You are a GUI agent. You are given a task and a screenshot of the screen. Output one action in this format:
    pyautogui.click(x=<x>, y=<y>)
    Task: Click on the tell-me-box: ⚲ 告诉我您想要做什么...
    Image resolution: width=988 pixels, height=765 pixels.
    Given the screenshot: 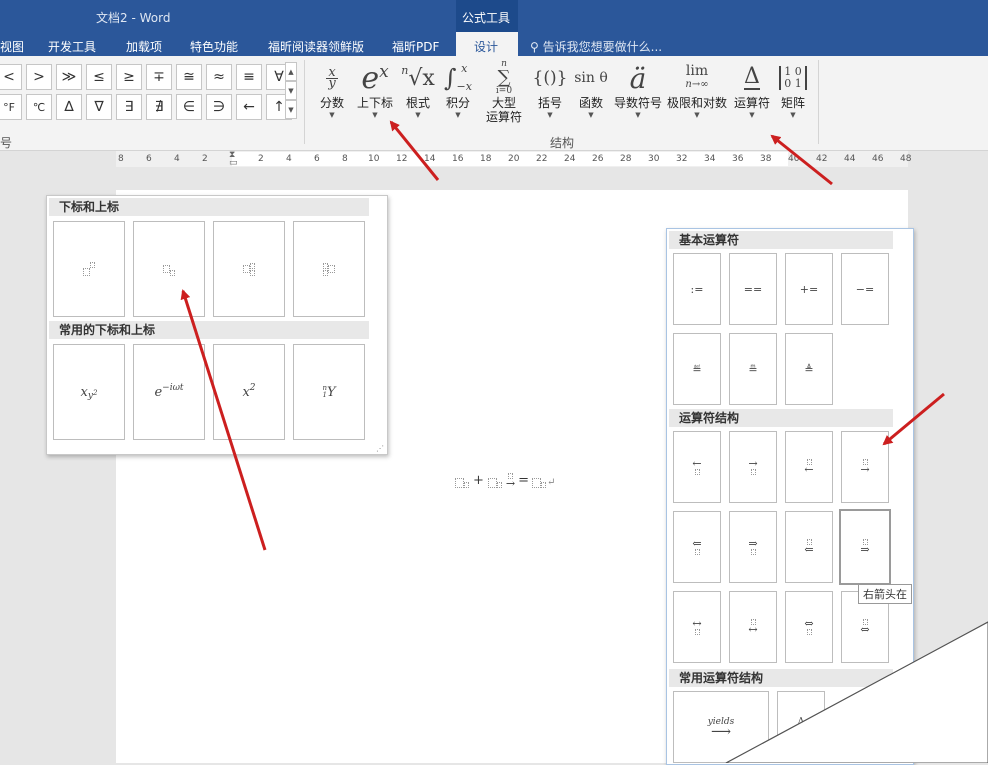 What is the action you would take?
    pyautogui.click(x=596, y=46)
    